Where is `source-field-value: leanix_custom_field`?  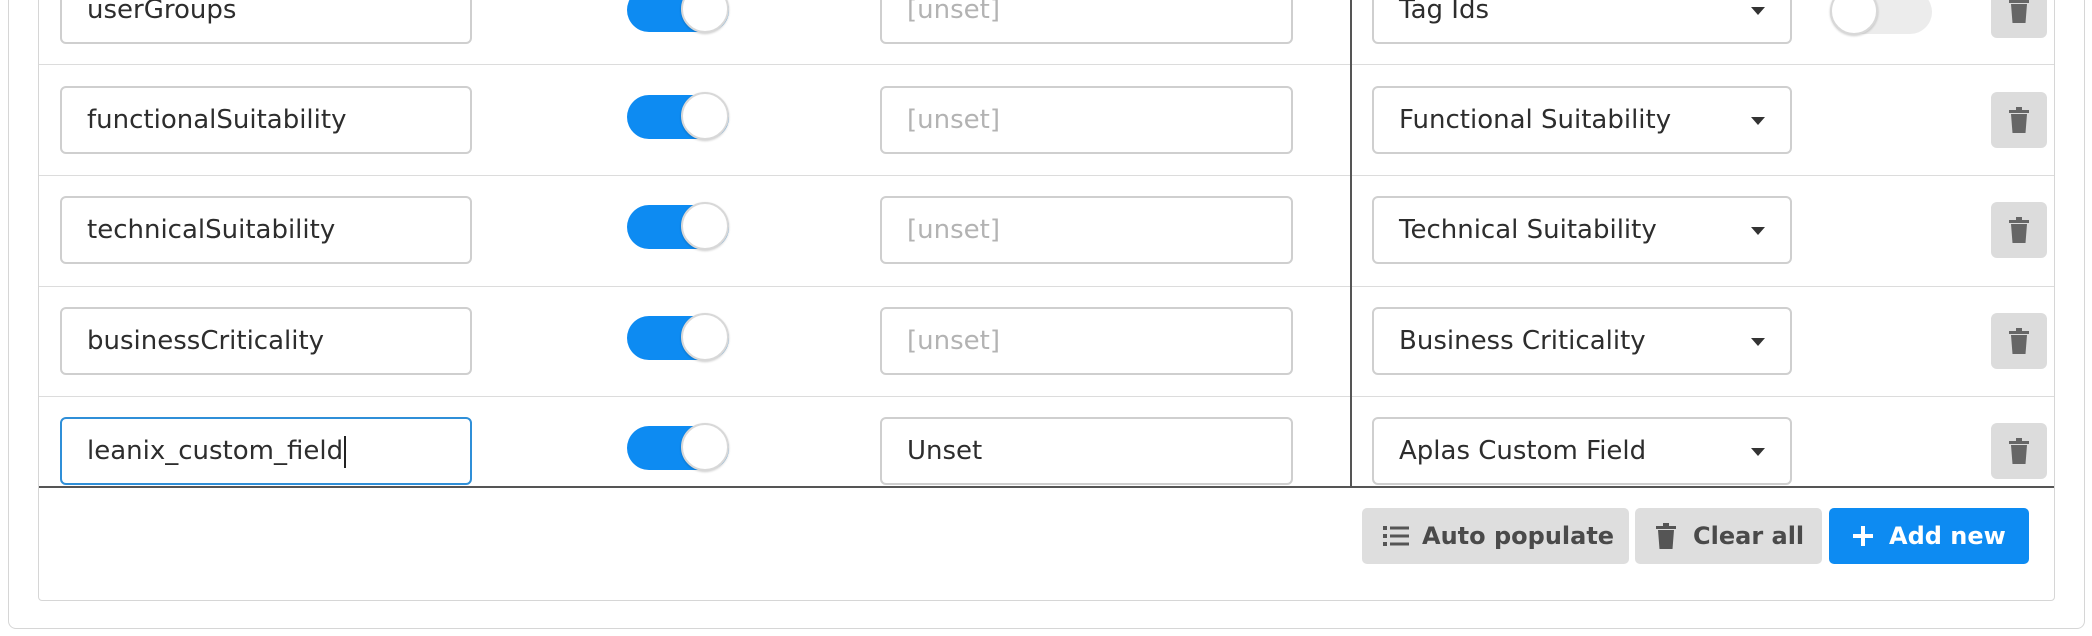
source-field-value: leanix_custom_field is located at coordinates (215, 451).